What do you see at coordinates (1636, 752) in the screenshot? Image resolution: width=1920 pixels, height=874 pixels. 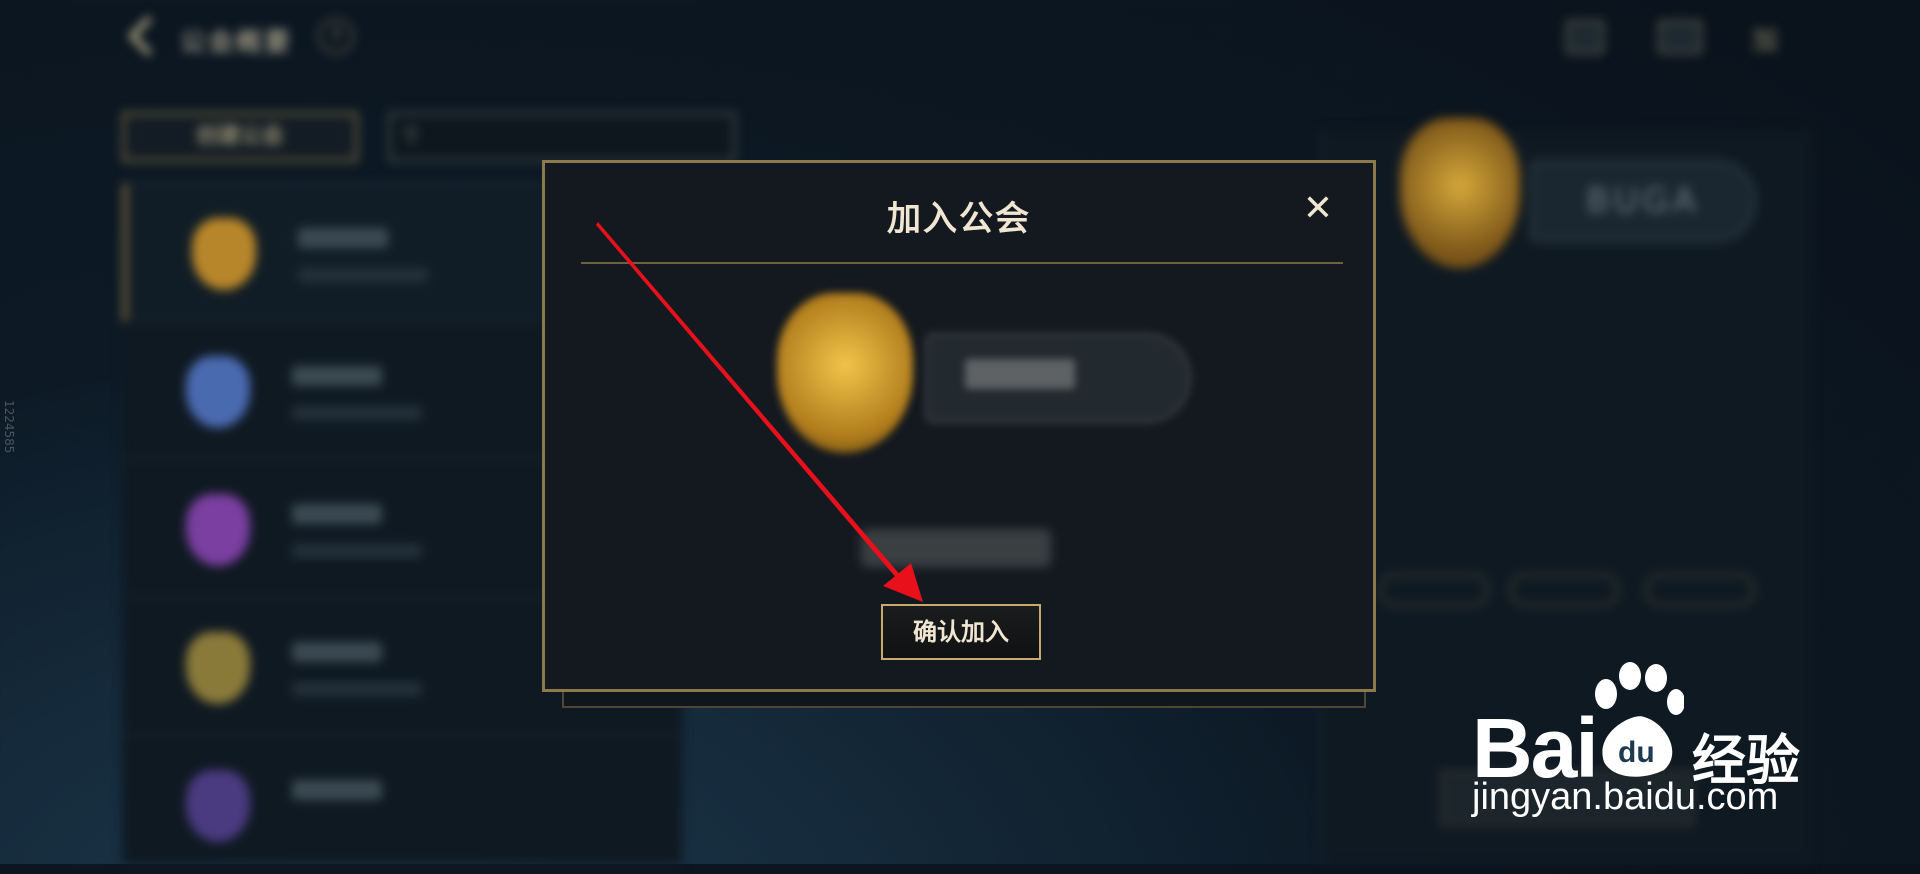 I see `watermark-du: du` at bounding box center [1636, 752].